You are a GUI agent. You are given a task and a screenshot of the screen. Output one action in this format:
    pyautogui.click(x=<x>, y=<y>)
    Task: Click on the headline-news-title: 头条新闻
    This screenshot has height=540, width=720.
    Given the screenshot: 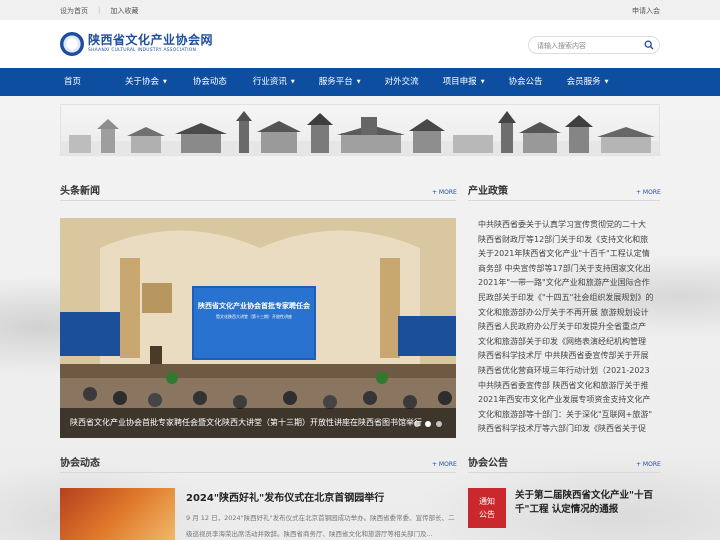 What is the action you would take?
    pyautogui.click(x=80, y=191)
    